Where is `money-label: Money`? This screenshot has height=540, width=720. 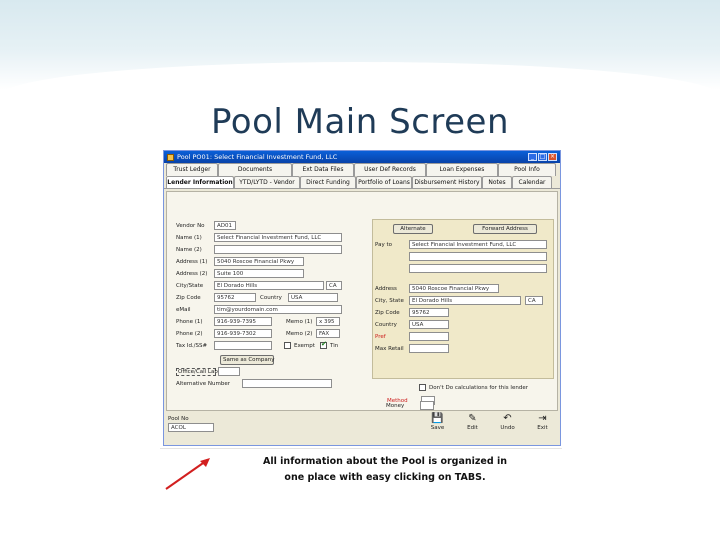
money-label: Money is located at coordinates (395, 405).